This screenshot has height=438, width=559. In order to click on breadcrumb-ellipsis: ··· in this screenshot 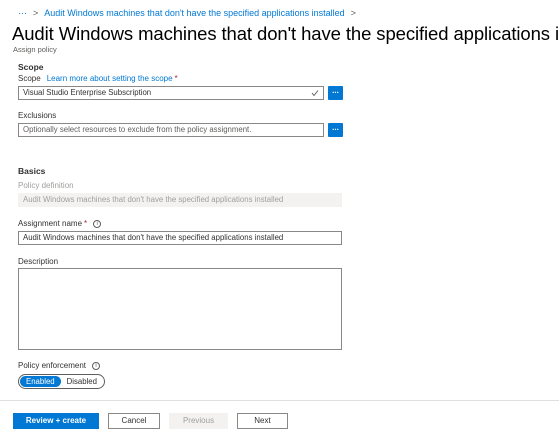, I will do `click(22, 13)`.